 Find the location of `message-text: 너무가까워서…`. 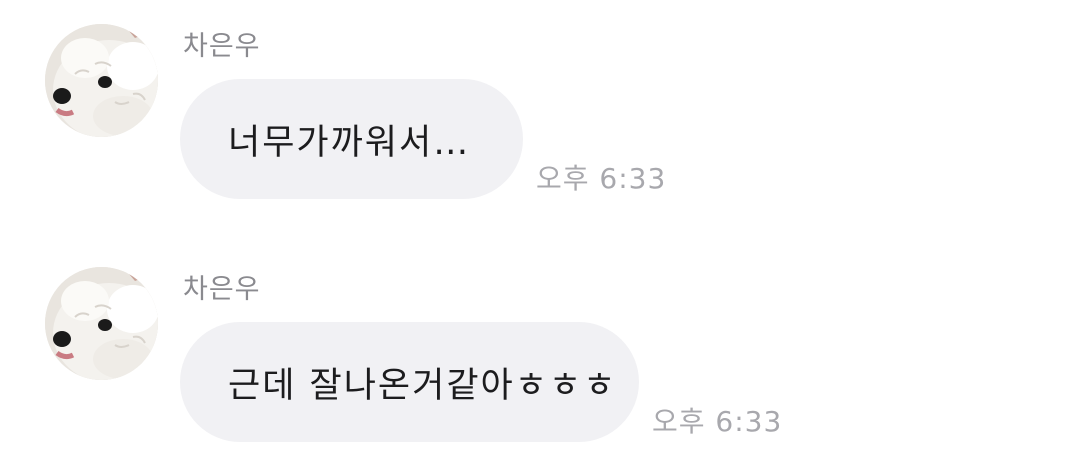

message-text: 너무가까워서… is located at coordinates (349, 142).